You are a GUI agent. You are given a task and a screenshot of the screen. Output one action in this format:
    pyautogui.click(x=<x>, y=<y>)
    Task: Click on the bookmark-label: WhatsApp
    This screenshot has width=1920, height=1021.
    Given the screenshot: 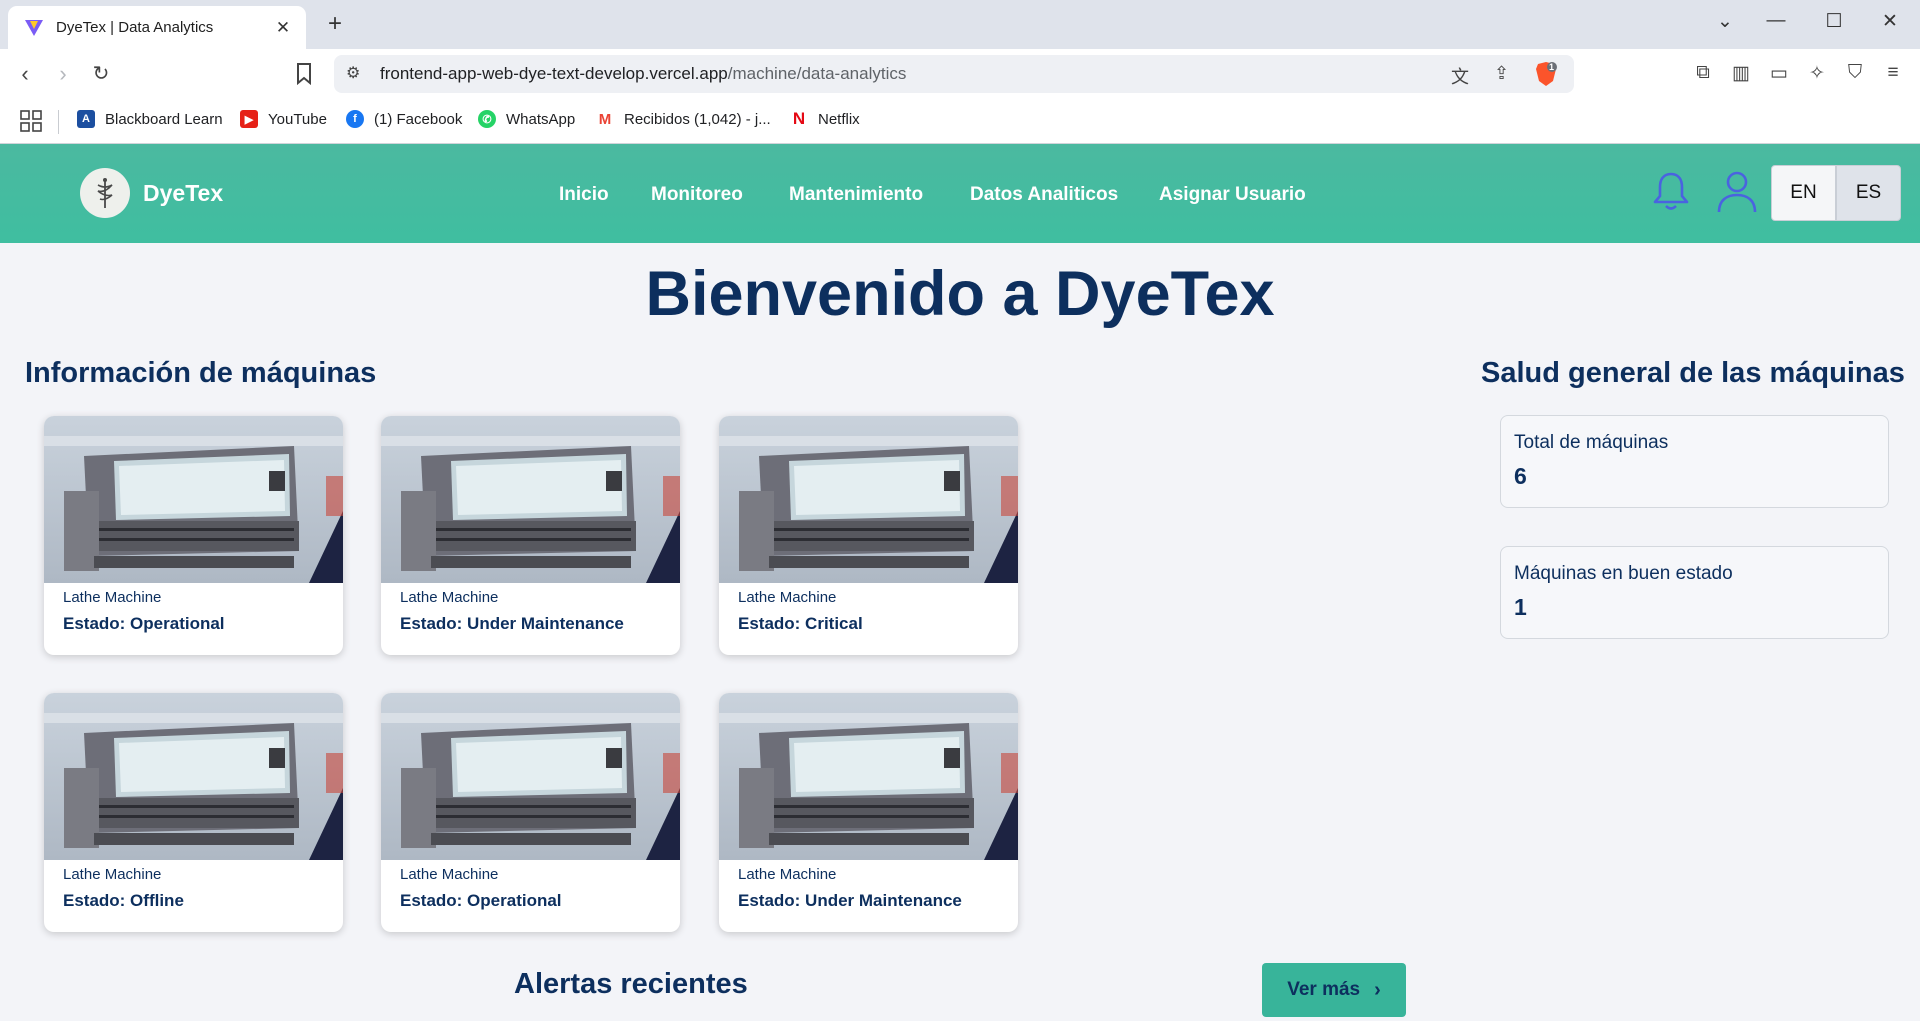 What is the action you would take?
    pyautogui.click(x=541, y=119)
    